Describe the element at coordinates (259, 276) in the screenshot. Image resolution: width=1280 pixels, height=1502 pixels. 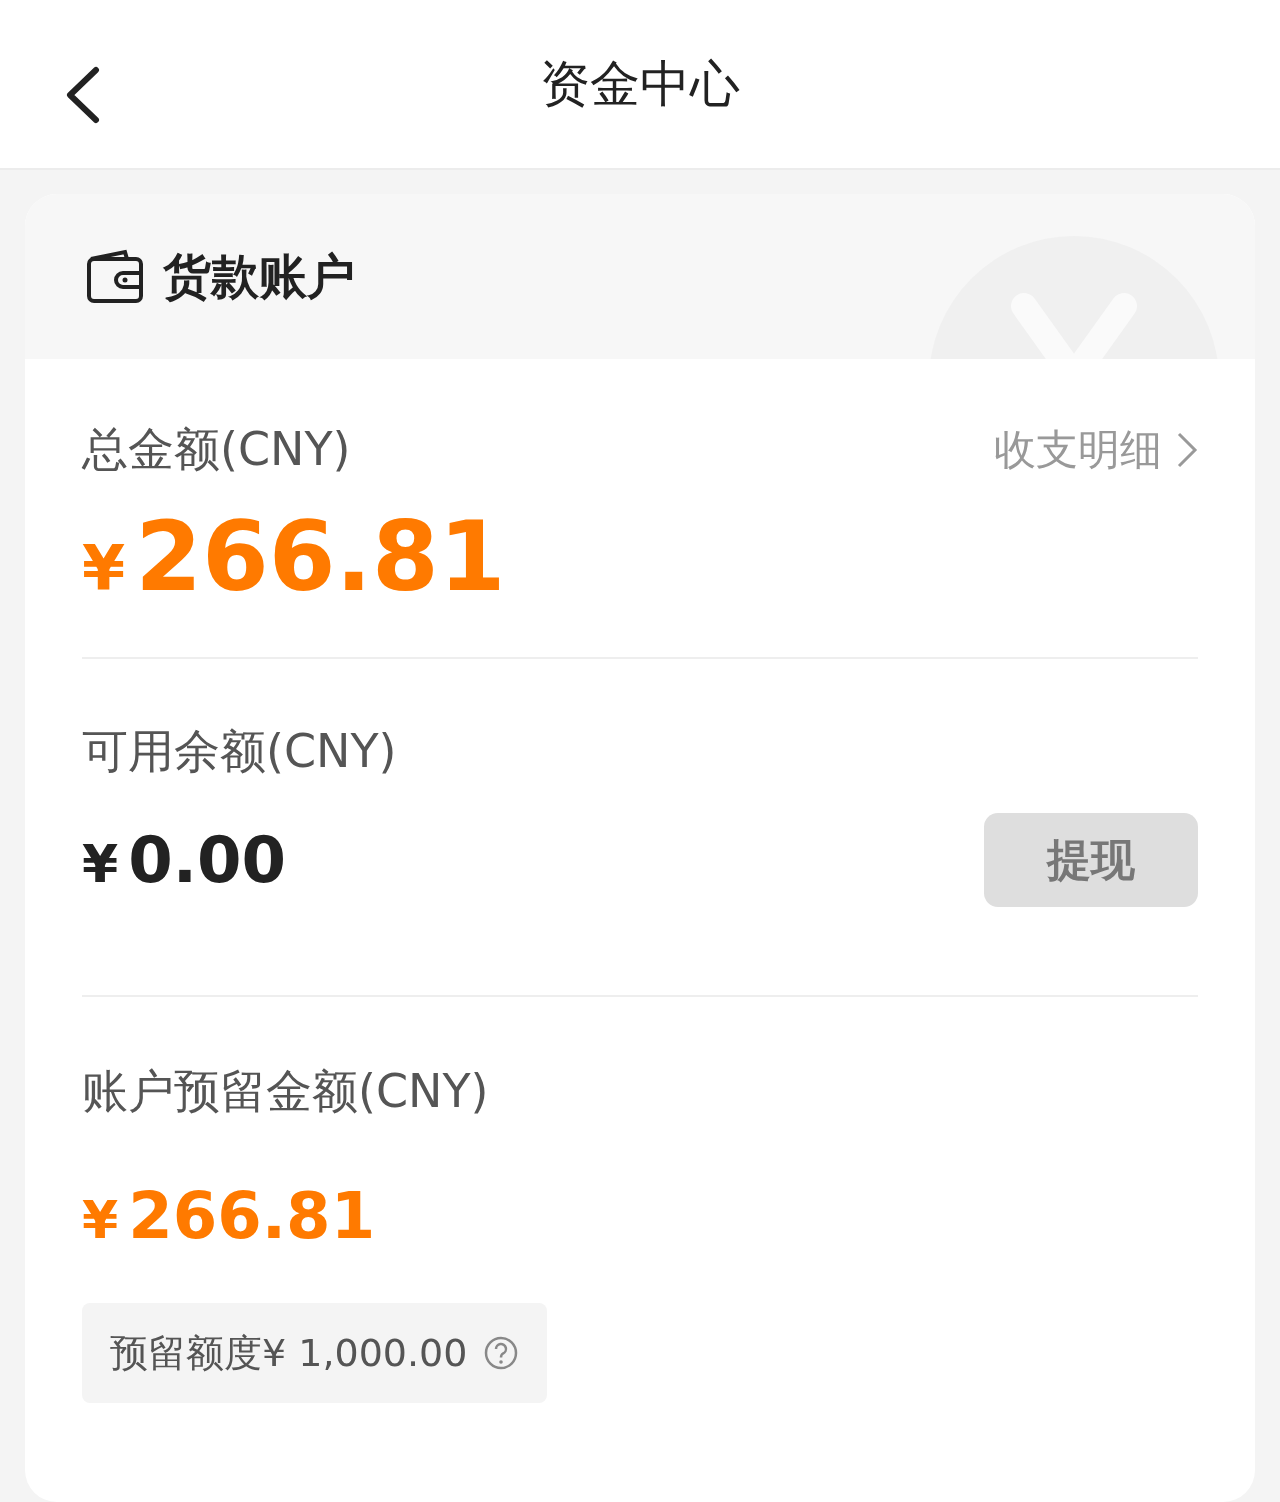
I see `account-title: 货款账户` at that location.